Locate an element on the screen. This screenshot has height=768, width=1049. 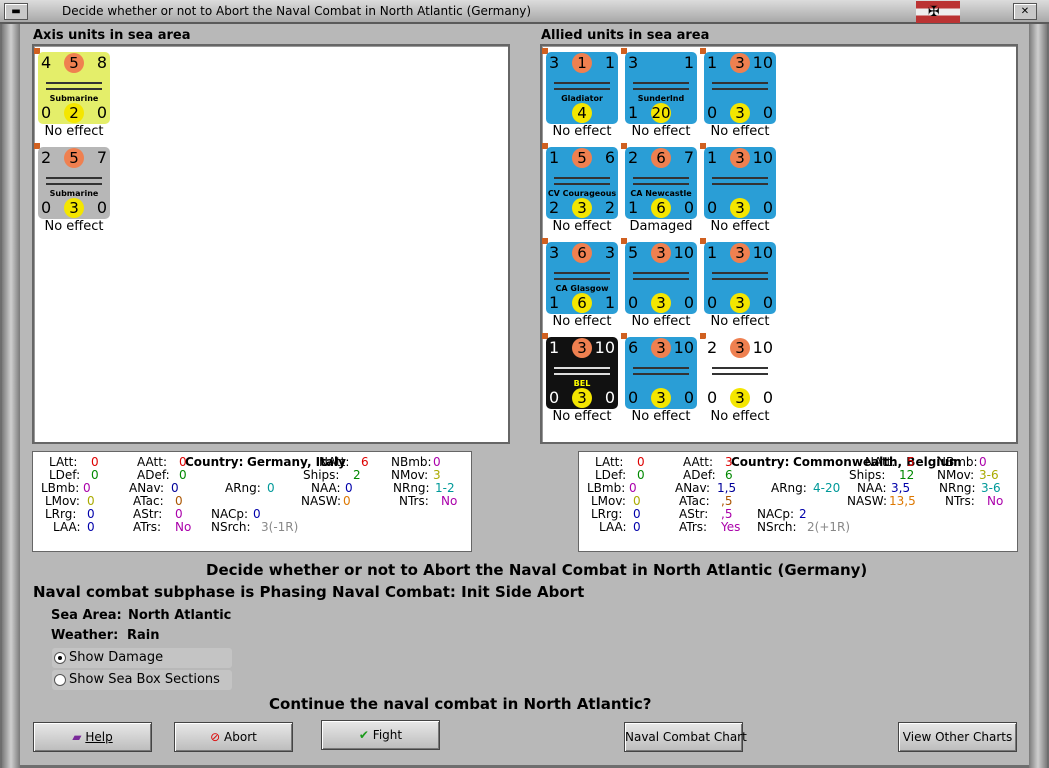
close-button: ✕ is located at coordinates (1025, 11).